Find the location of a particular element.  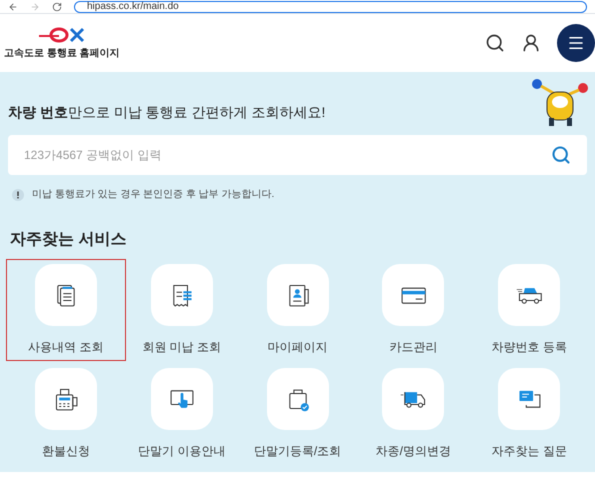

search-icon is located at coordinates (495, 43).